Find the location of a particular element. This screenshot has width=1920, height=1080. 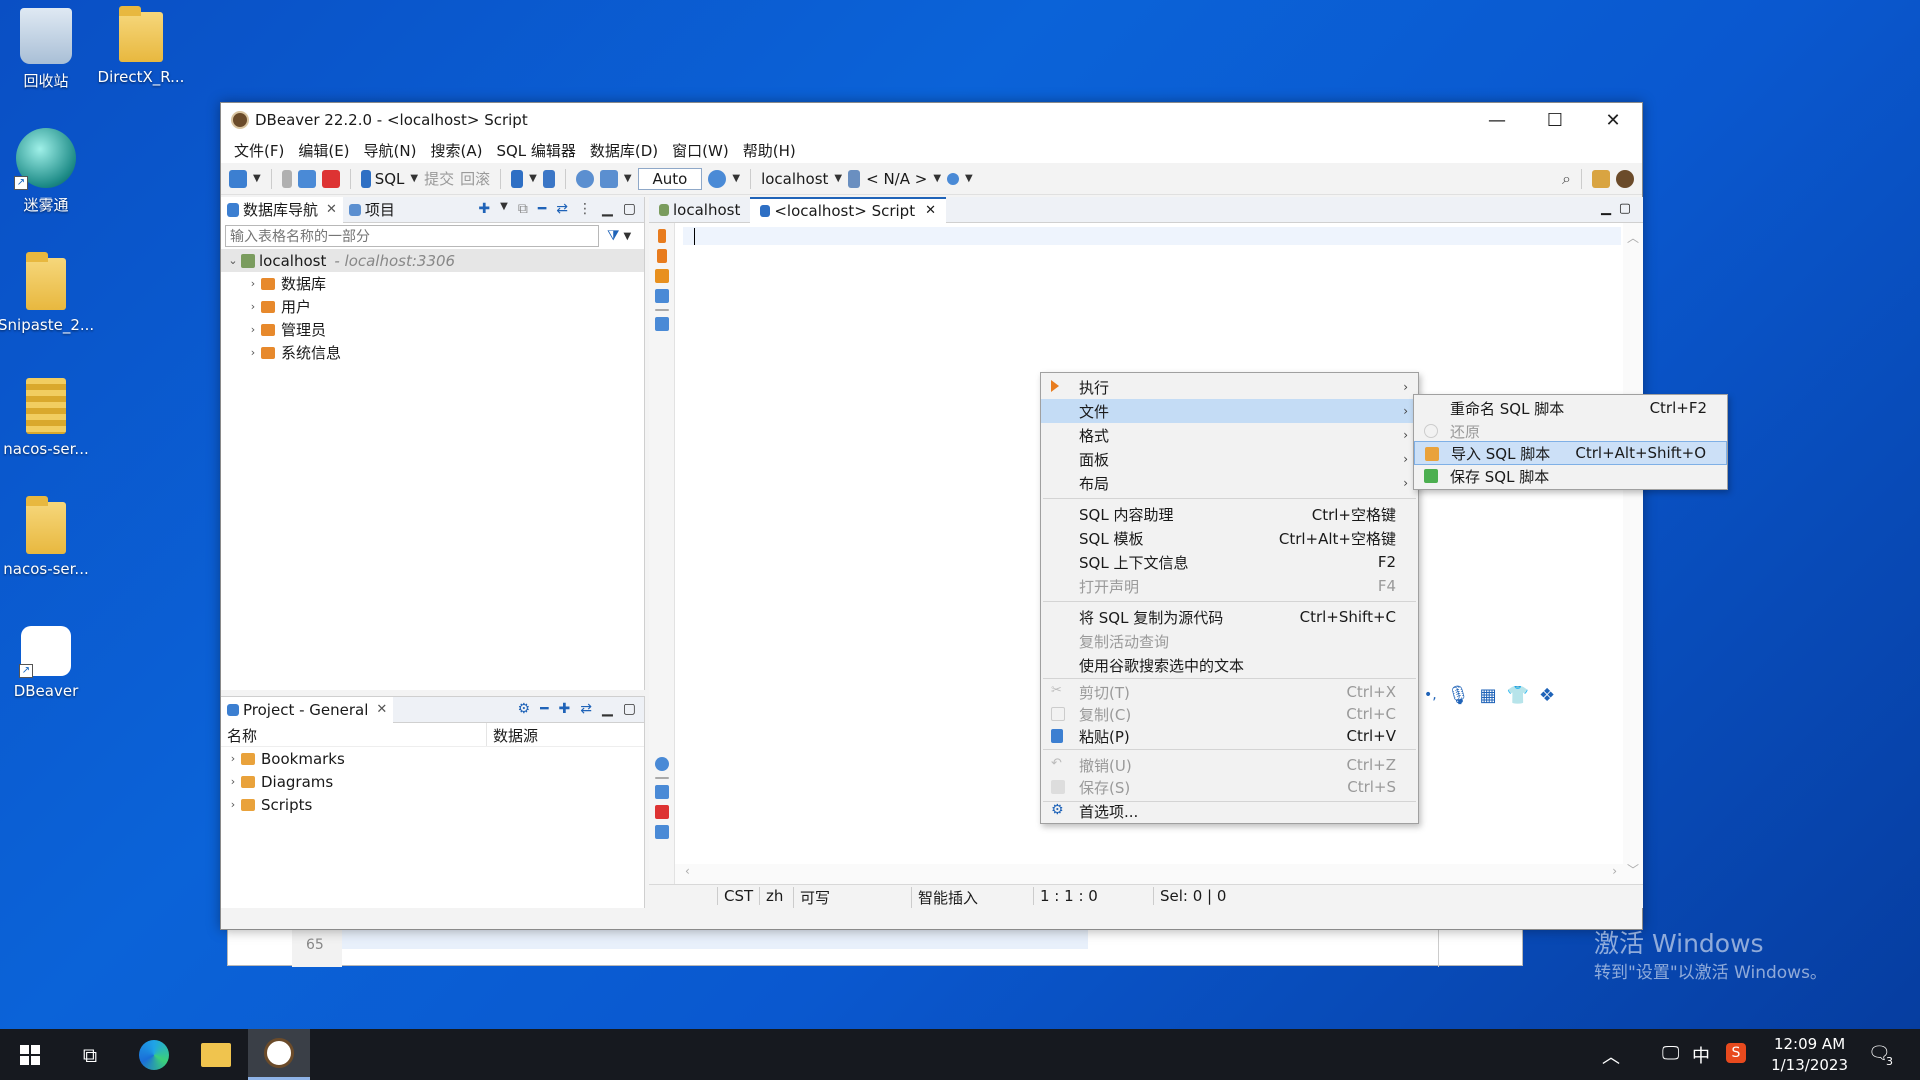

menu-item-copy-as-source: 将 SQL 复制为源代码 Ctrl+Shift+C is located at coordinates (1229, 617).